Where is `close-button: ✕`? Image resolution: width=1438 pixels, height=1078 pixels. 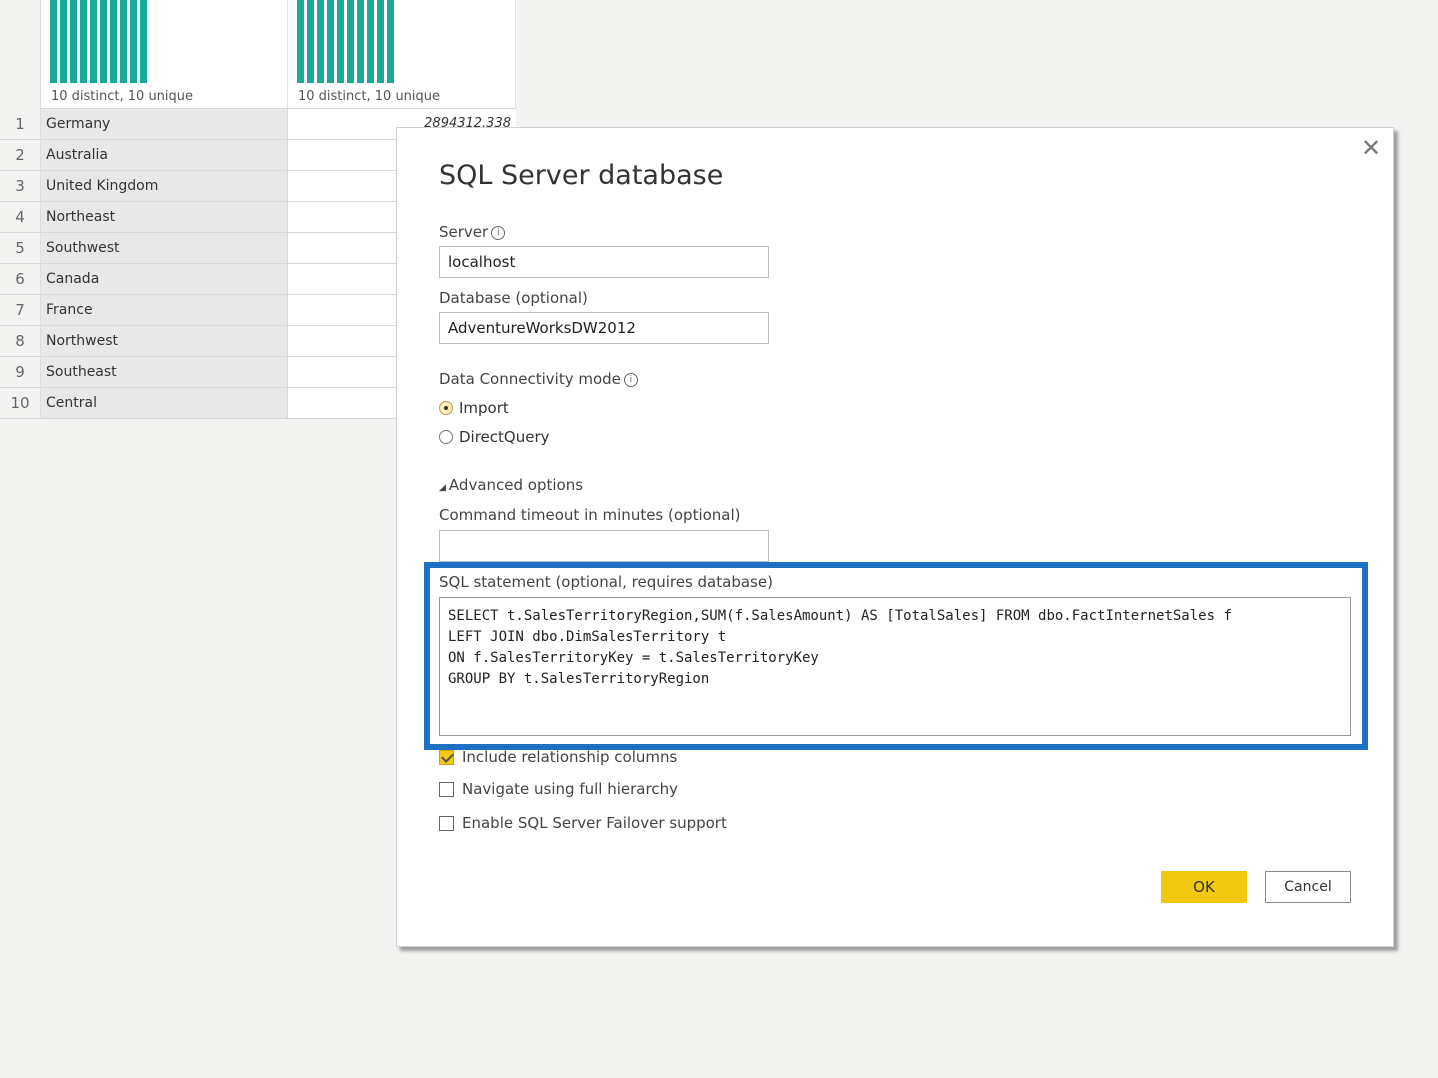 close-button: ✕ is located at coordinates (1371, 148).